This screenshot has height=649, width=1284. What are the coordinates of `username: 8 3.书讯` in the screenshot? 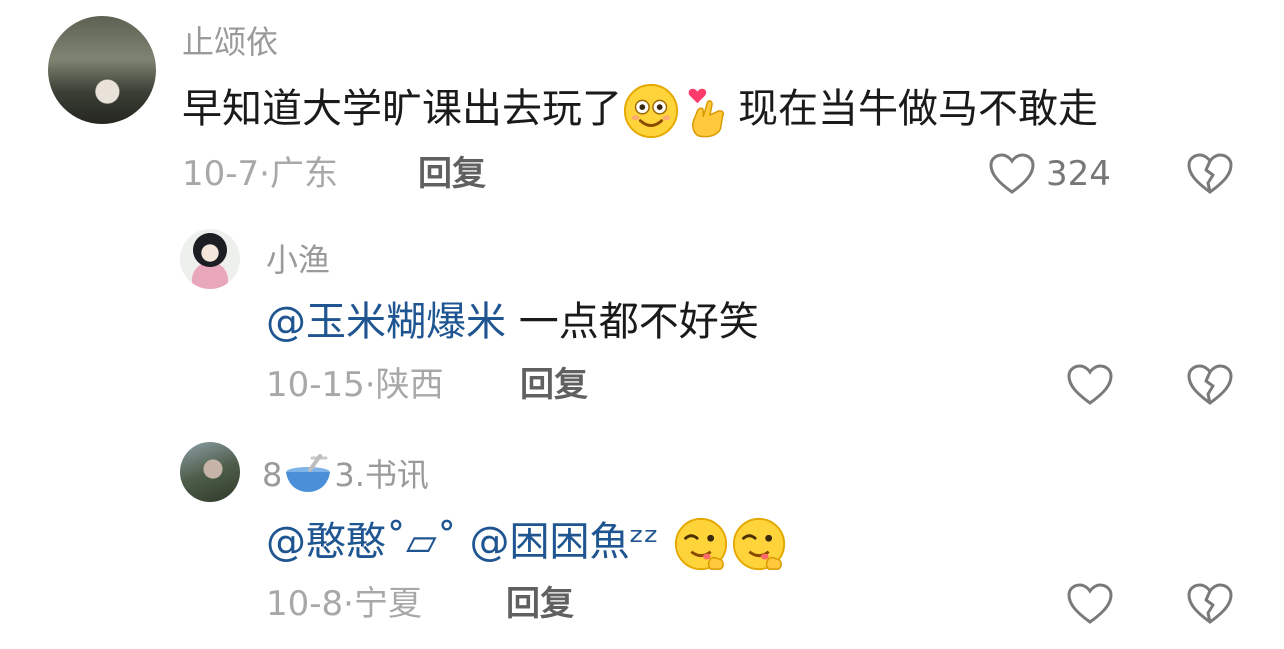 It's located at (345, 474).